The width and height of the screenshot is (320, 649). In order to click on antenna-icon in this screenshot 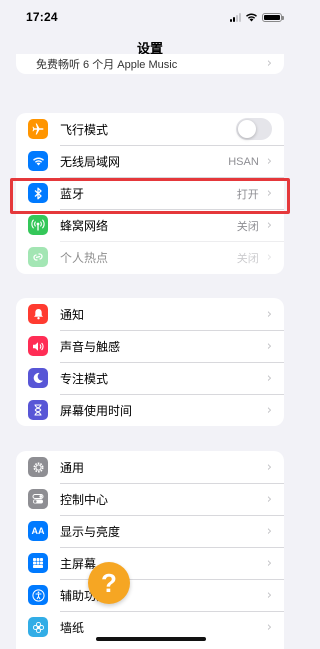, I will do `click(38, 225)`.